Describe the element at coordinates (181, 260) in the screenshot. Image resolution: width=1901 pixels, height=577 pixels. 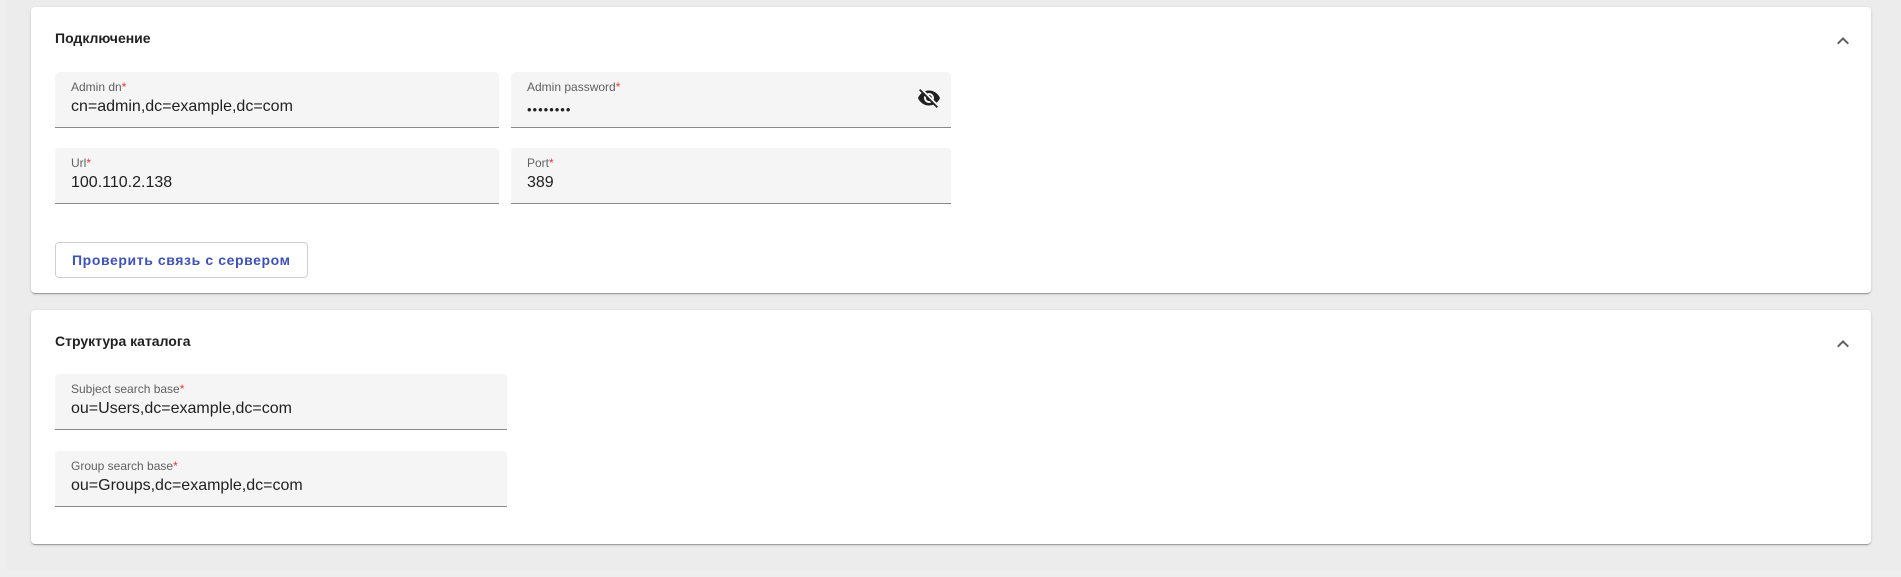
I see `check-connection-button: Проверить связь с сервером` at that location.